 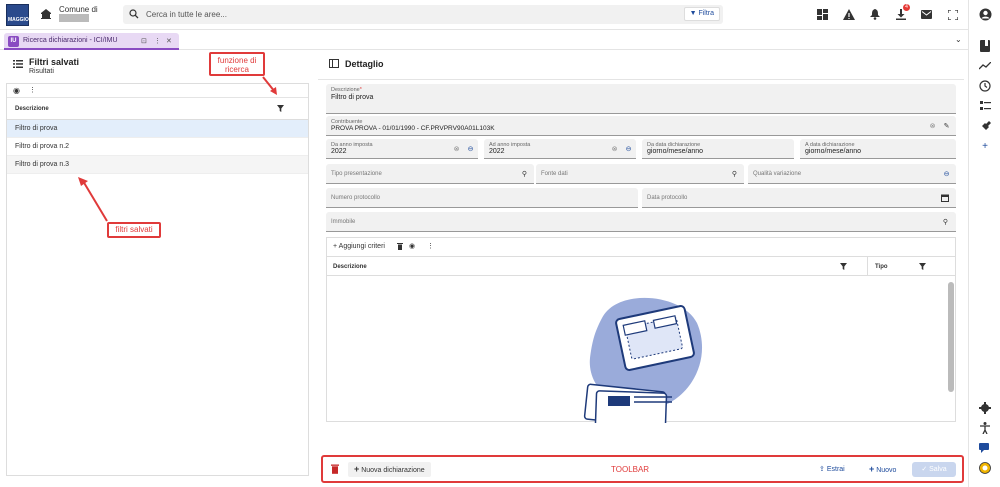 What do you see at coordinates (867, 266) in the screenshot?
I see `column-divider` at bounding box center [867, 266].